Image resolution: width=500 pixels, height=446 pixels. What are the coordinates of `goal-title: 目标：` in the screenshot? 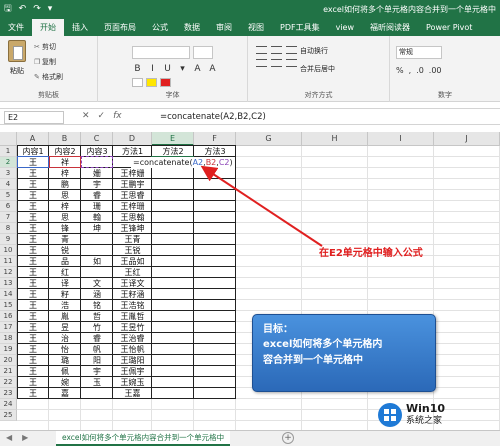 It's located at (278, 329).